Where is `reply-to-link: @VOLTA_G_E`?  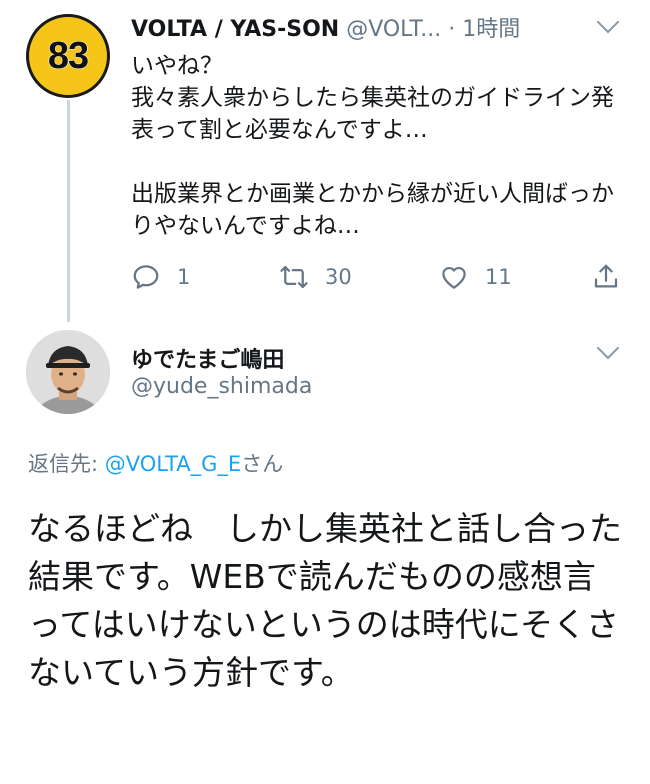
reply-to-link: @VOLTA_G_E is located at coordinates (173, 464).